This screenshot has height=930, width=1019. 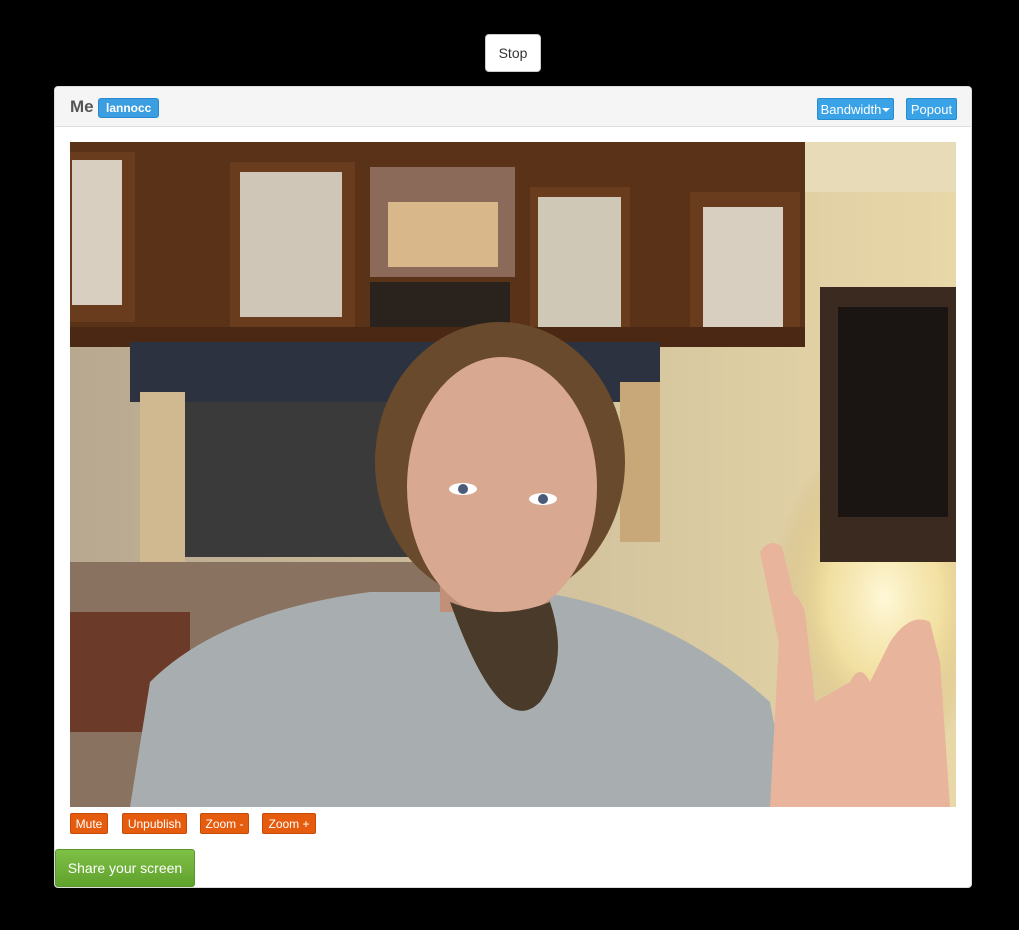 I want to click on caret-down-icon, so click(x=886, y=110).